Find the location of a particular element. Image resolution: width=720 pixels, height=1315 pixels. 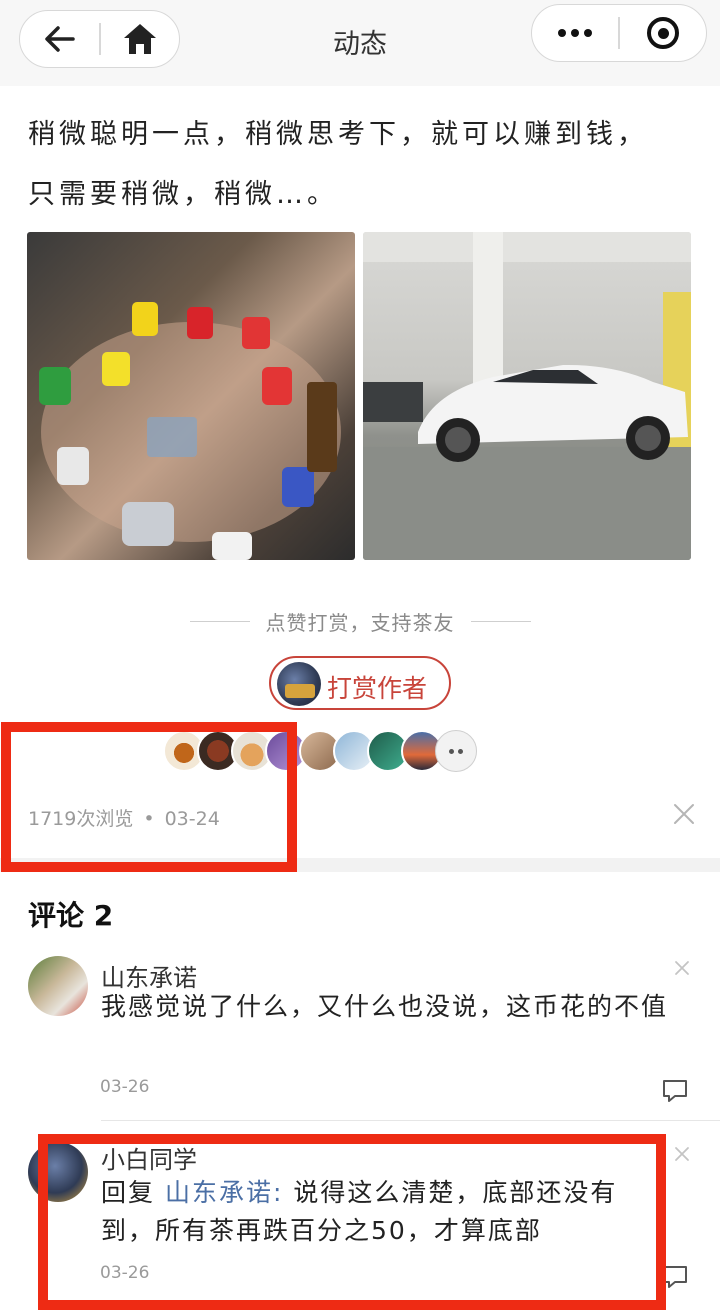

nav-capsule-right is located at coordinates (619, 33).